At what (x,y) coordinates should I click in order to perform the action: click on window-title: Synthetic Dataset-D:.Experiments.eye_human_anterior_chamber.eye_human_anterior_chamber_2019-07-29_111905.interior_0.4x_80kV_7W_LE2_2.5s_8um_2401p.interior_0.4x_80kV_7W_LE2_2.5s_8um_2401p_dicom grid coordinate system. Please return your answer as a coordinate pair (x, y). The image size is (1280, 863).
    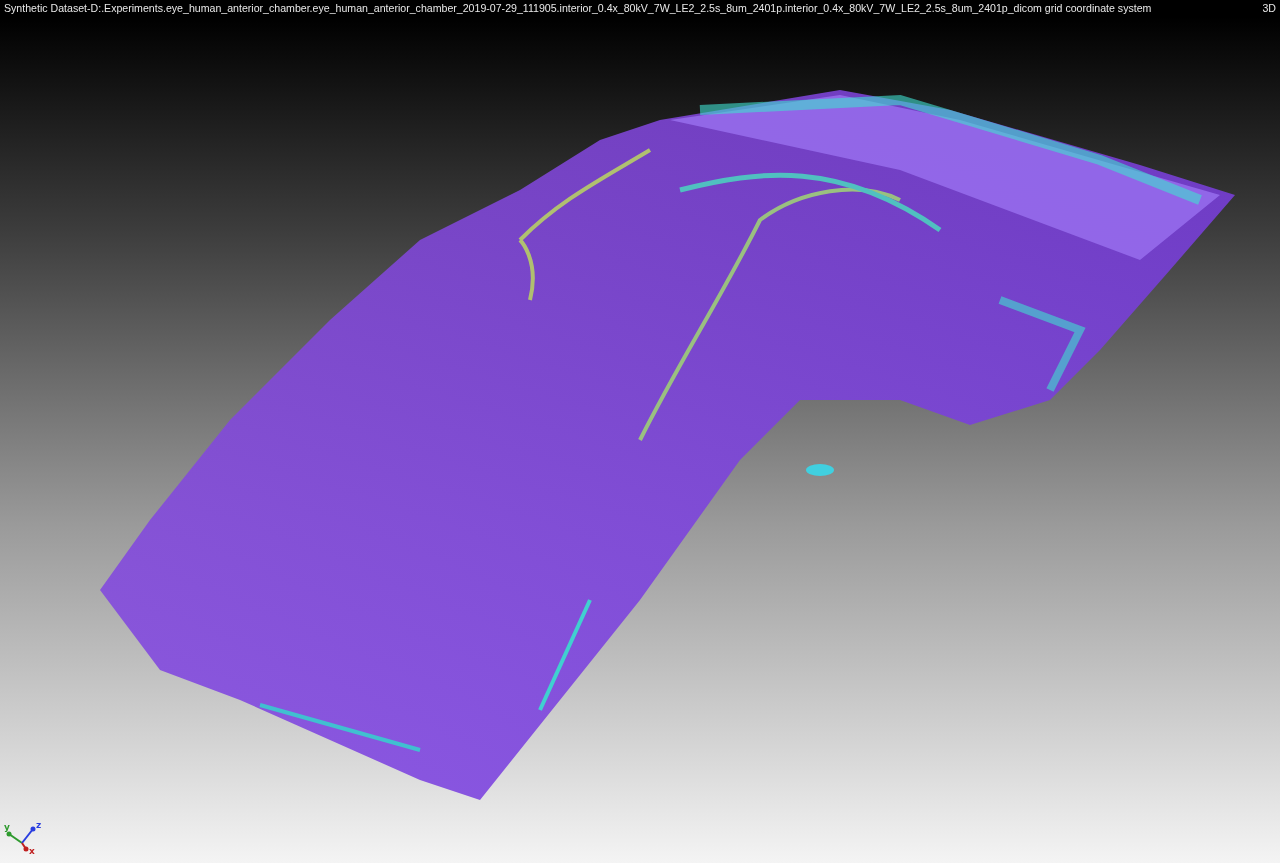
    Looking at the image, I should click on (578, 8).